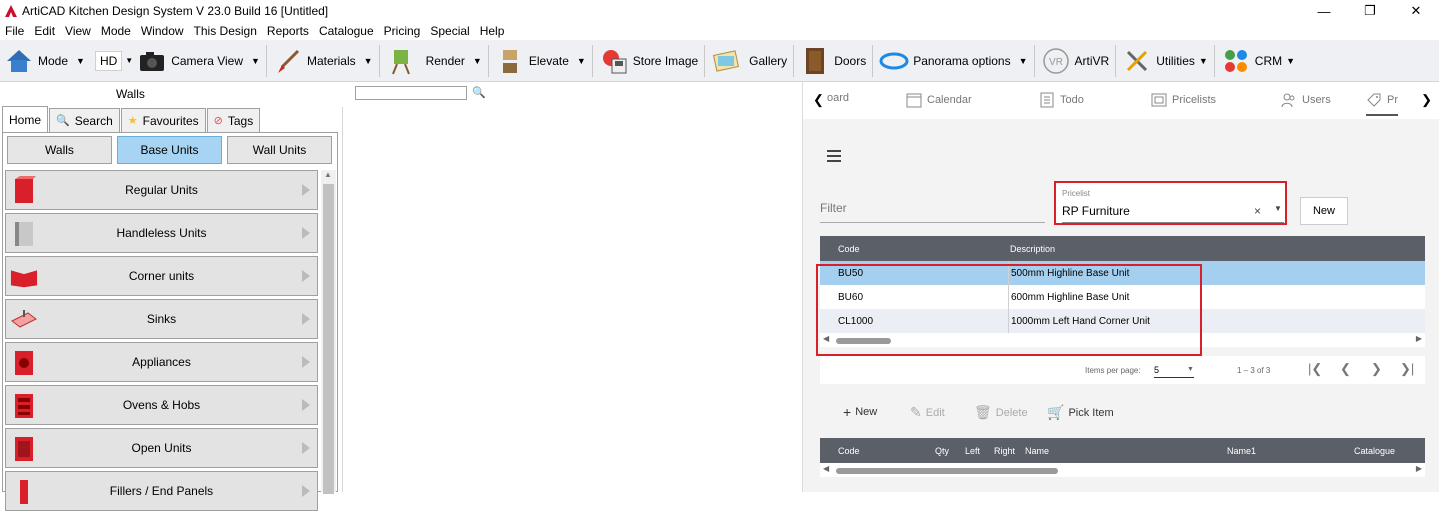 The height and width of the screenshot is (514, 1439). Describe the element at coordinates (1426, 100) in the screenshot. I see `chevron-right-icon: ❯` at that location.